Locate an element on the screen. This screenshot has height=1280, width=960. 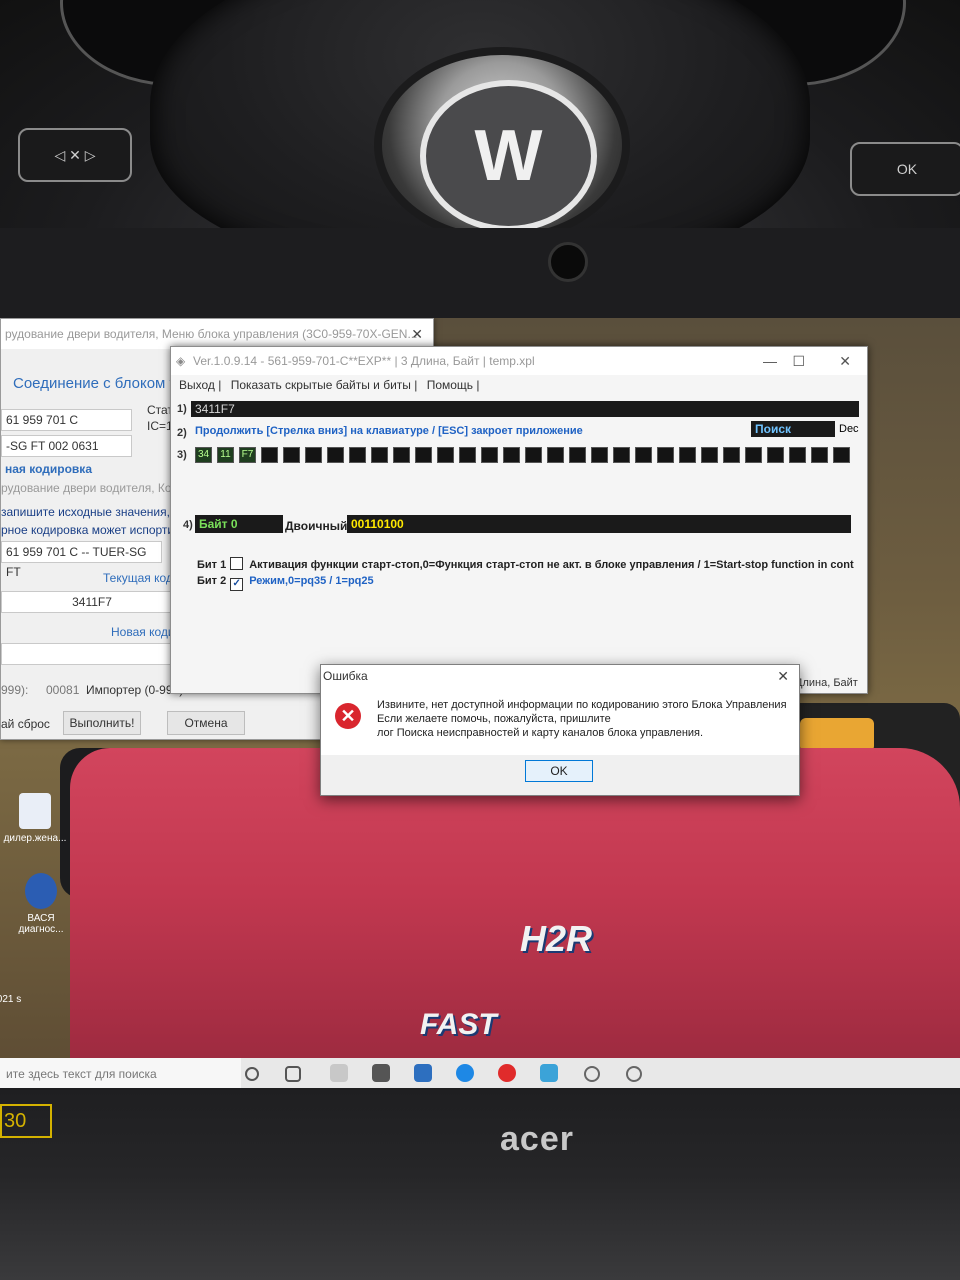
sg-field: -SG FT 002 0631 is located at coordinates (66, 446).